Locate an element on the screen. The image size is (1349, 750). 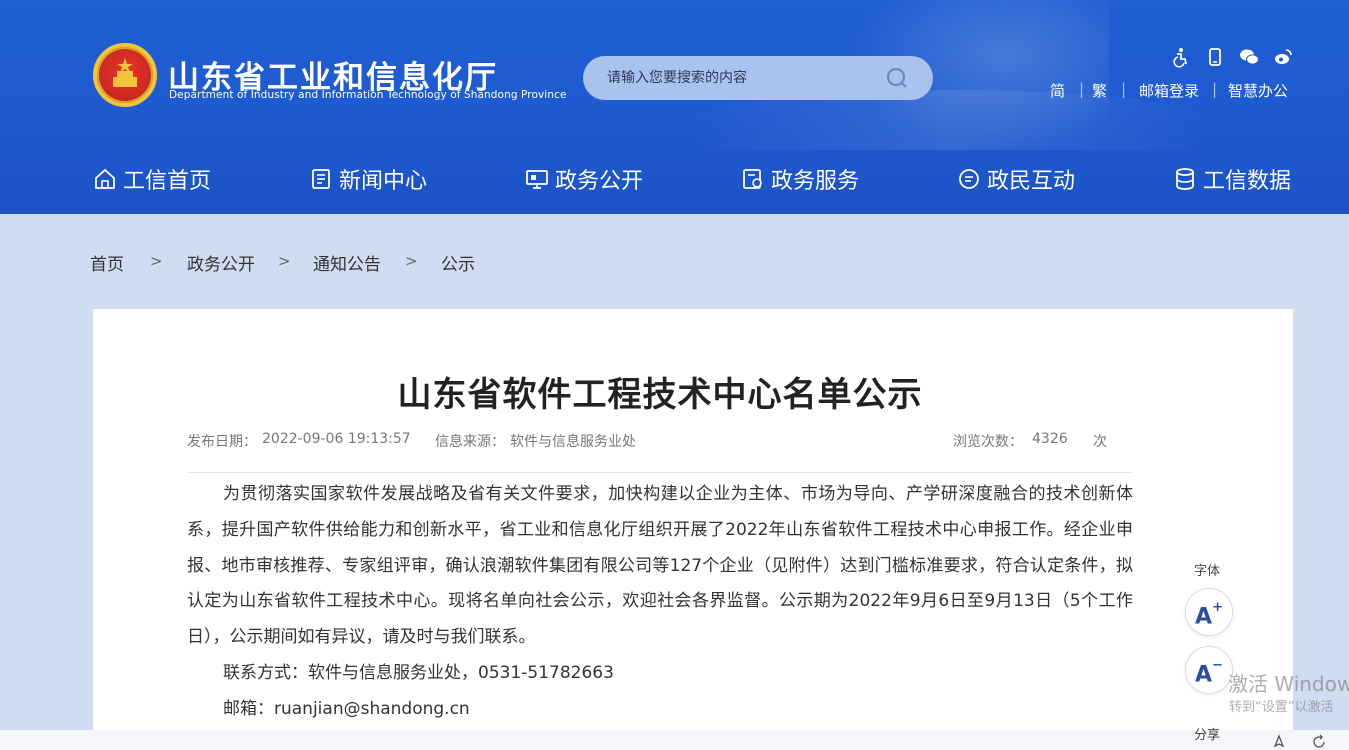
article-title: 山东省软件工程技术中心名单公示 is located at coordinates (660, 395).